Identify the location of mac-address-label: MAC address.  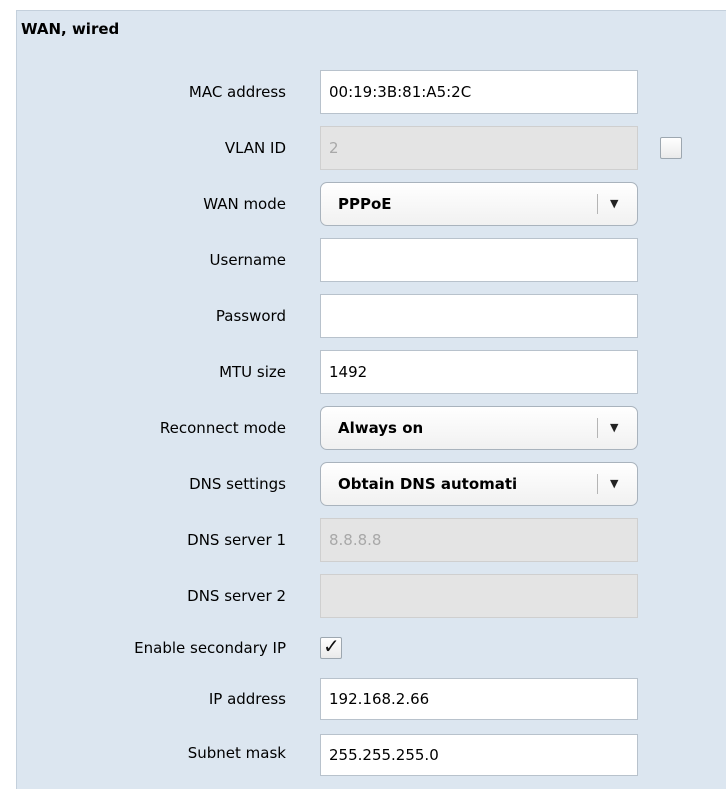
(237, 92).